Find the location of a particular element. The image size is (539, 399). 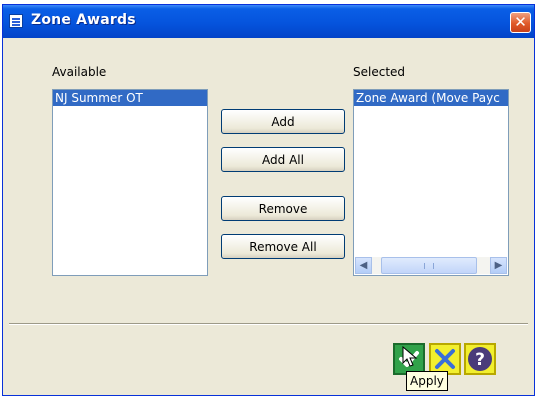

selected-label: Selected is located at coordinates (379, 72).